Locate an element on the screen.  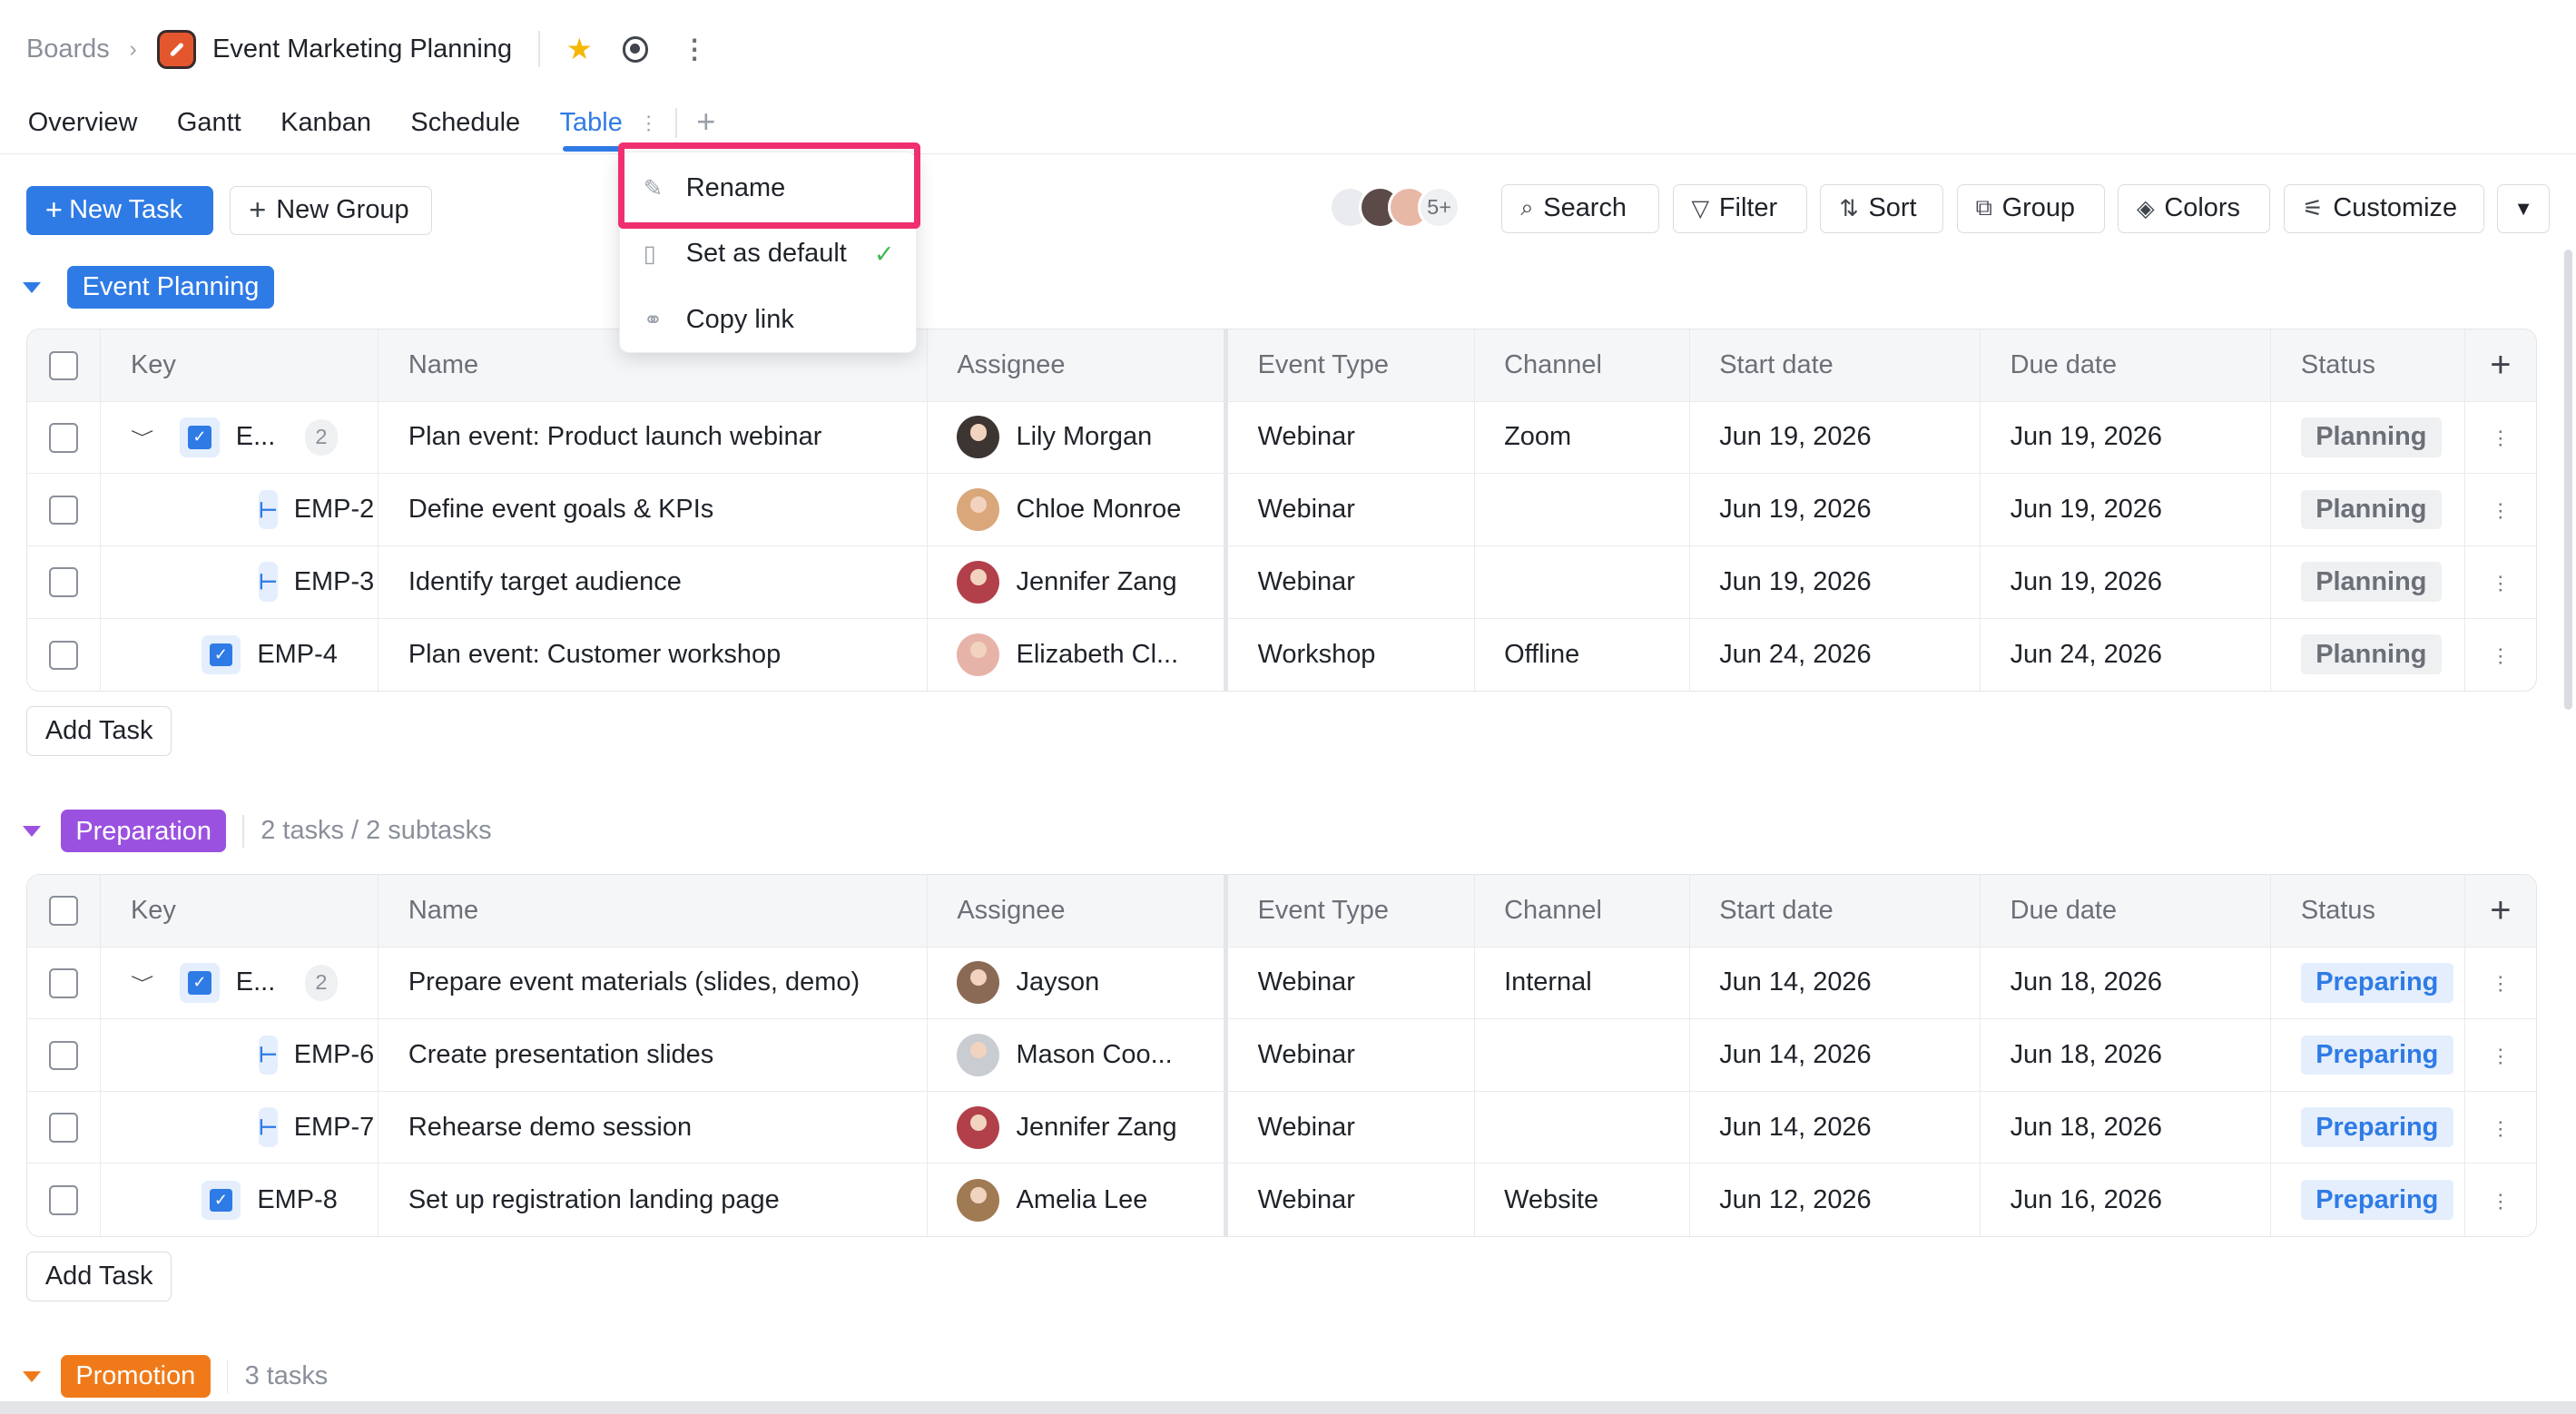
member-avatars: 5+ is located at coordinates (1395, 207).